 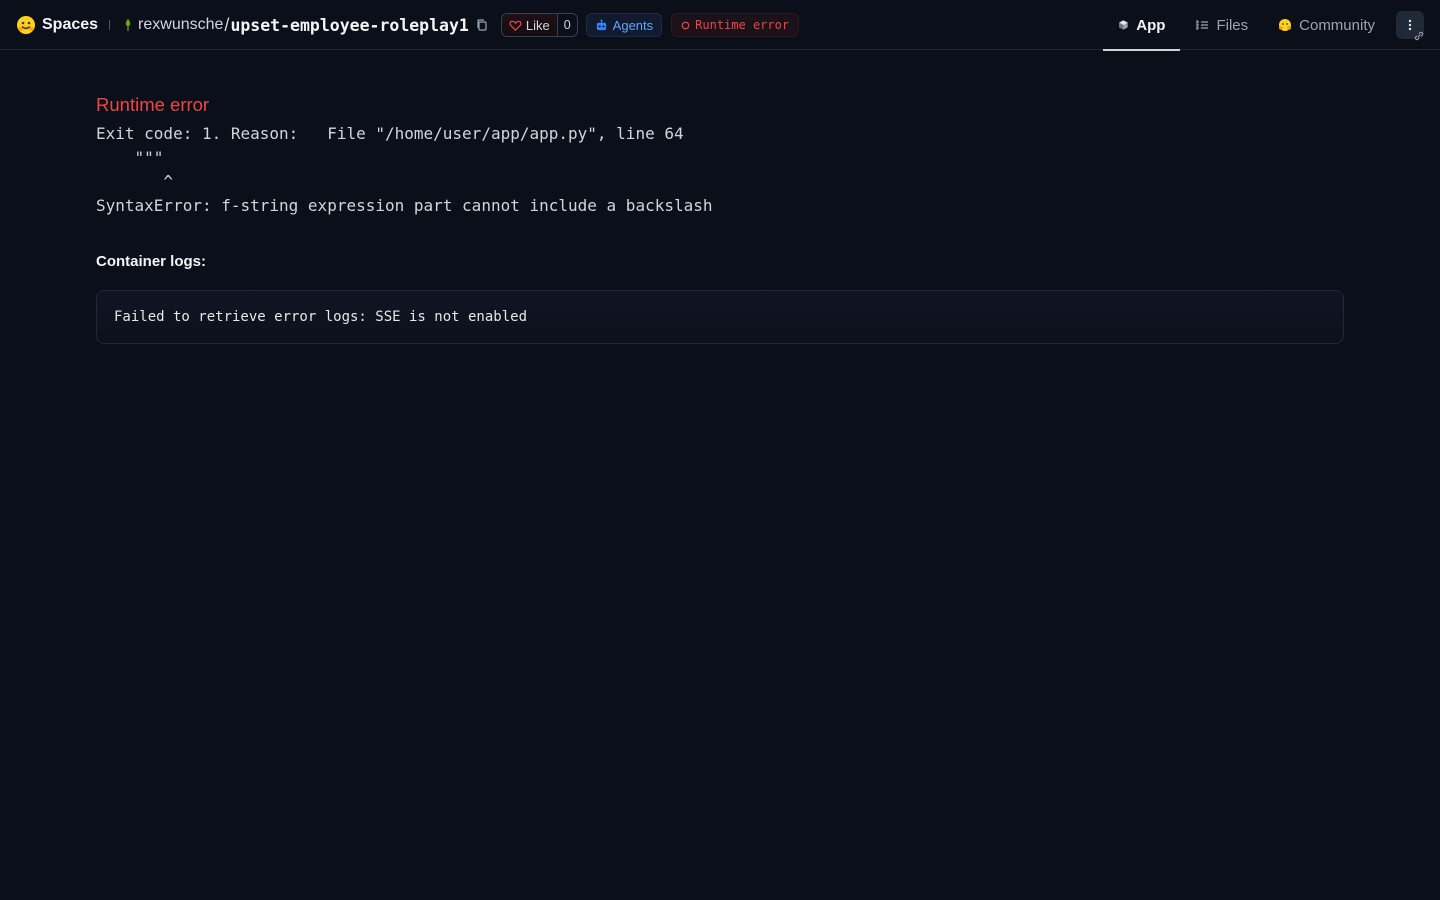 What do you see at coordinates (130, 157) in the screenshot?
I see `error-line: """` at bounding box center [130, 157].